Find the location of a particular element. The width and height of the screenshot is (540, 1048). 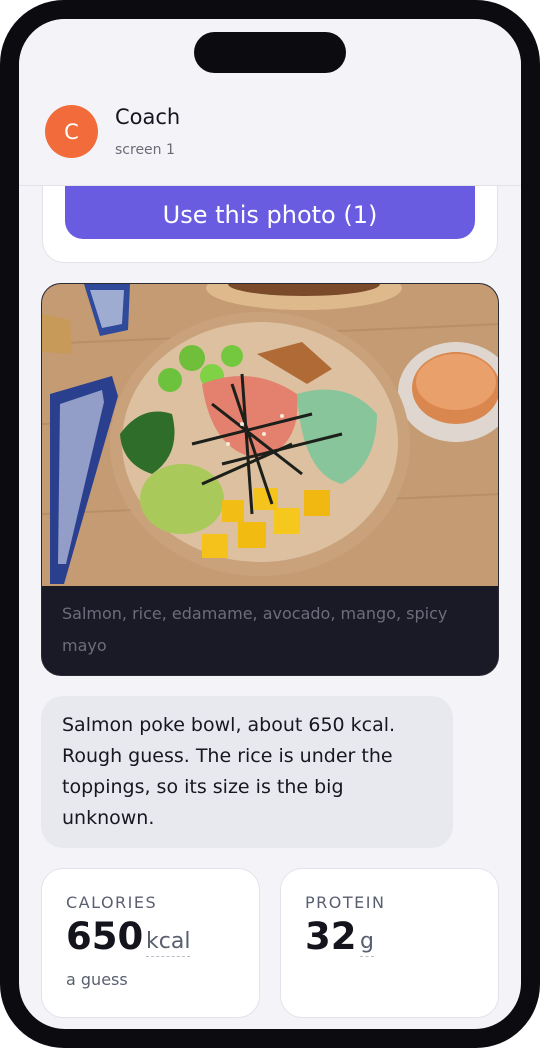

avatar: C is located at coordinates (71, 131).